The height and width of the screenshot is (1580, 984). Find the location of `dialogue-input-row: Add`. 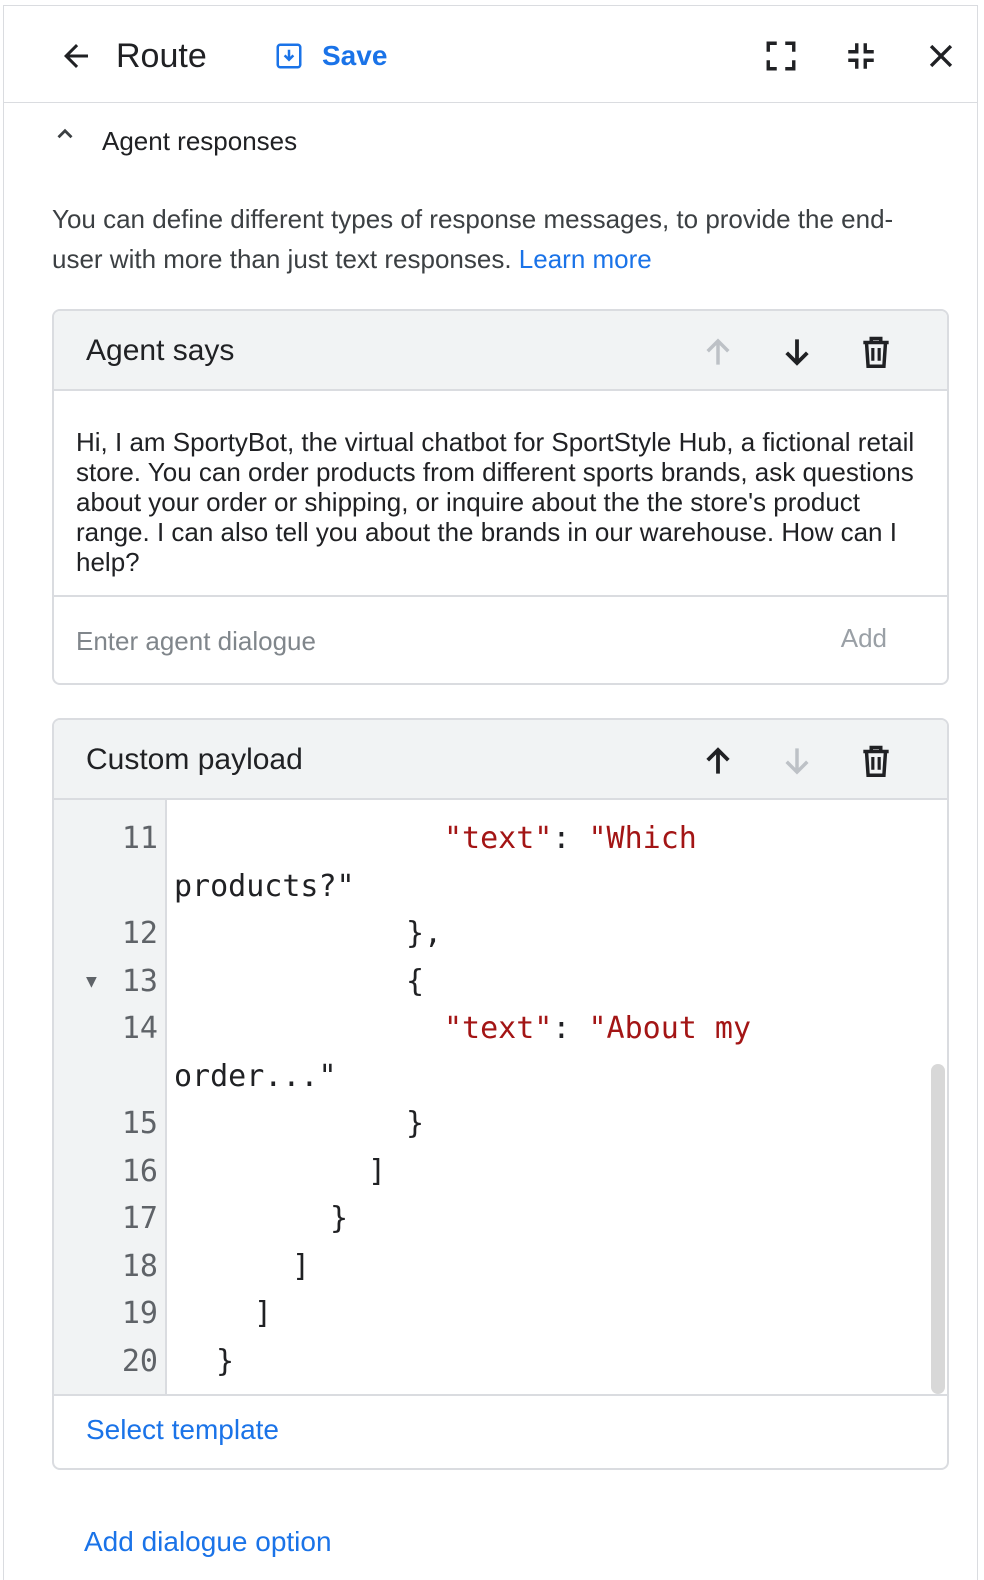

dialogue-input-row: Add is located at coordinates (500, 640).